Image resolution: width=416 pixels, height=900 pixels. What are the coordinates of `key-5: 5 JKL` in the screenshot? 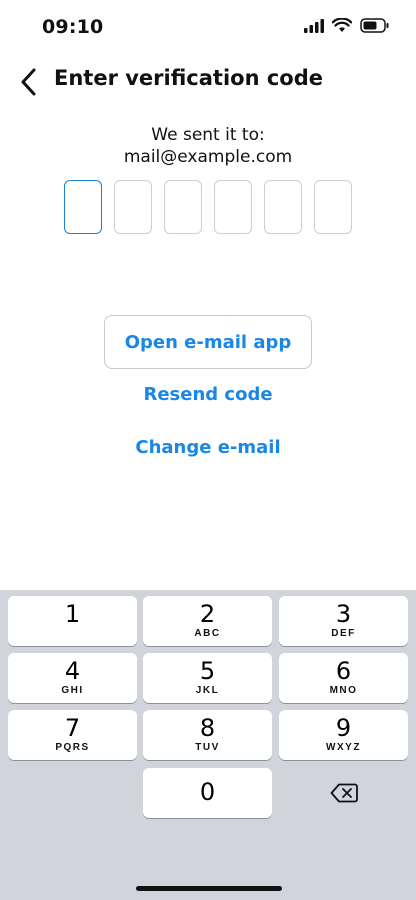 It's located at (207, 678).